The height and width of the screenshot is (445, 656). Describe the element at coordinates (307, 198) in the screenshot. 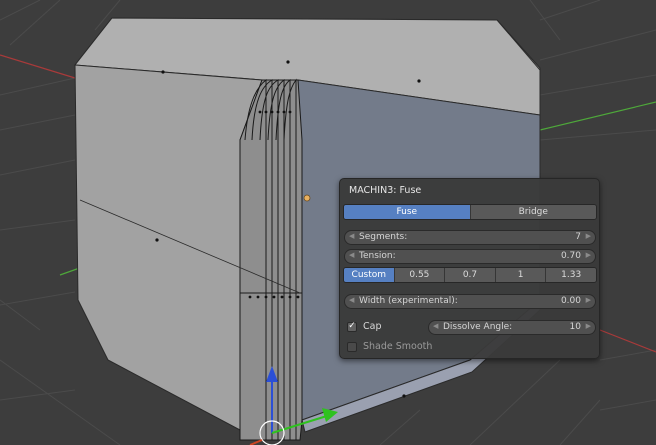

I see `origin-point-icon` at that location.